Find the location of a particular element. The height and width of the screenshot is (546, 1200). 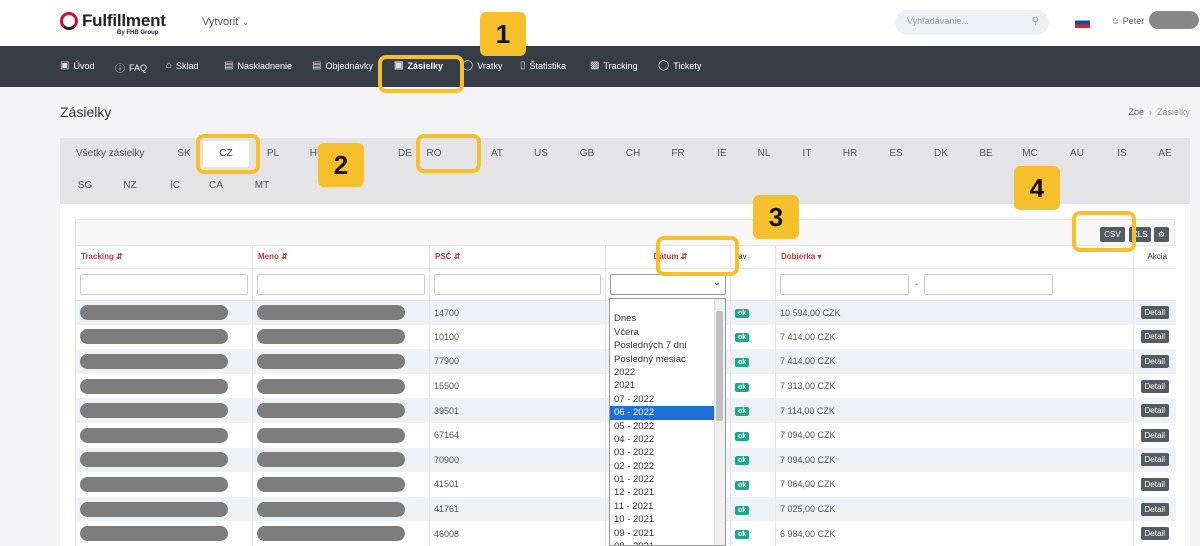

nav-label: Úvod is located at coordinates (84, 65).